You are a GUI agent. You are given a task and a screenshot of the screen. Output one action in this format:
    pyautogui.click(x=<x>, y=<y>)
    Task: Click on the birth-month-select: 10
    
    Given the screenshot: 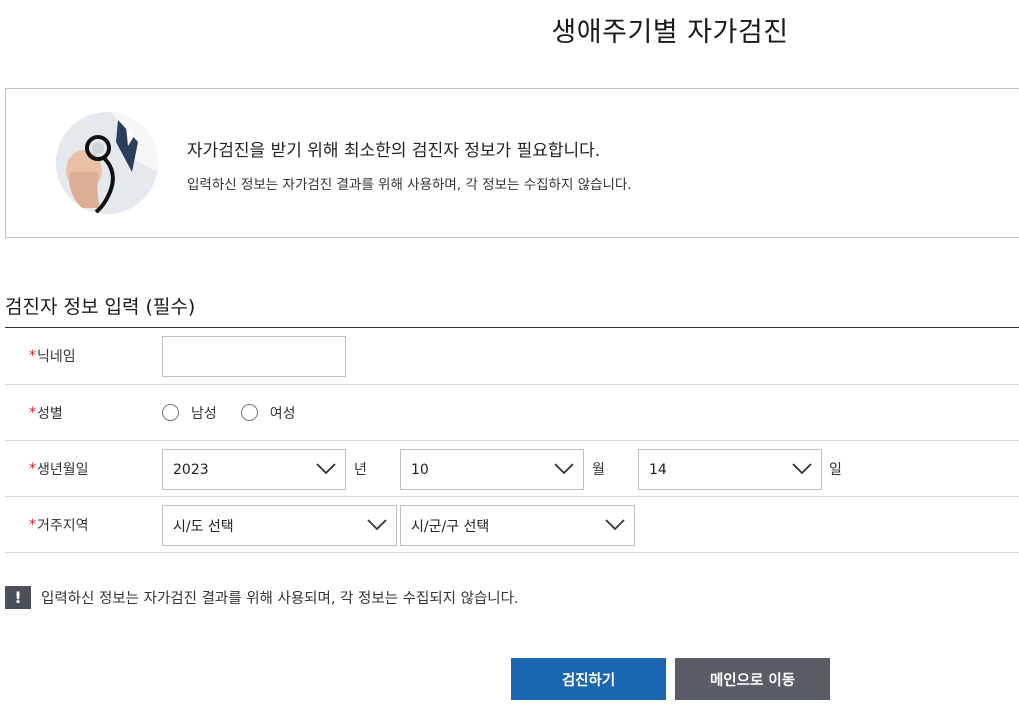 What is the action you would take?
    pyautogui.click(x=492, y=469)
    